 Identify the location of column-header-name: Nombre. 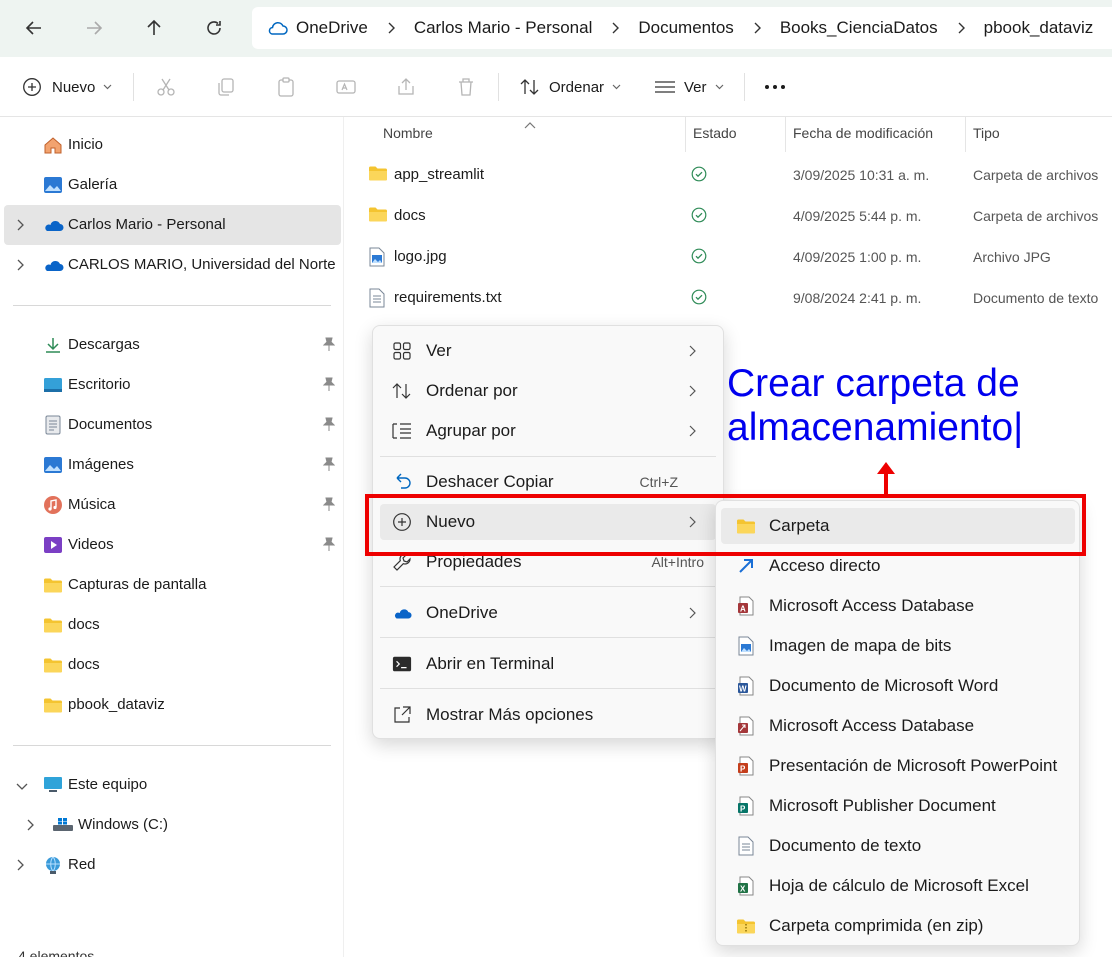
(408, 133).